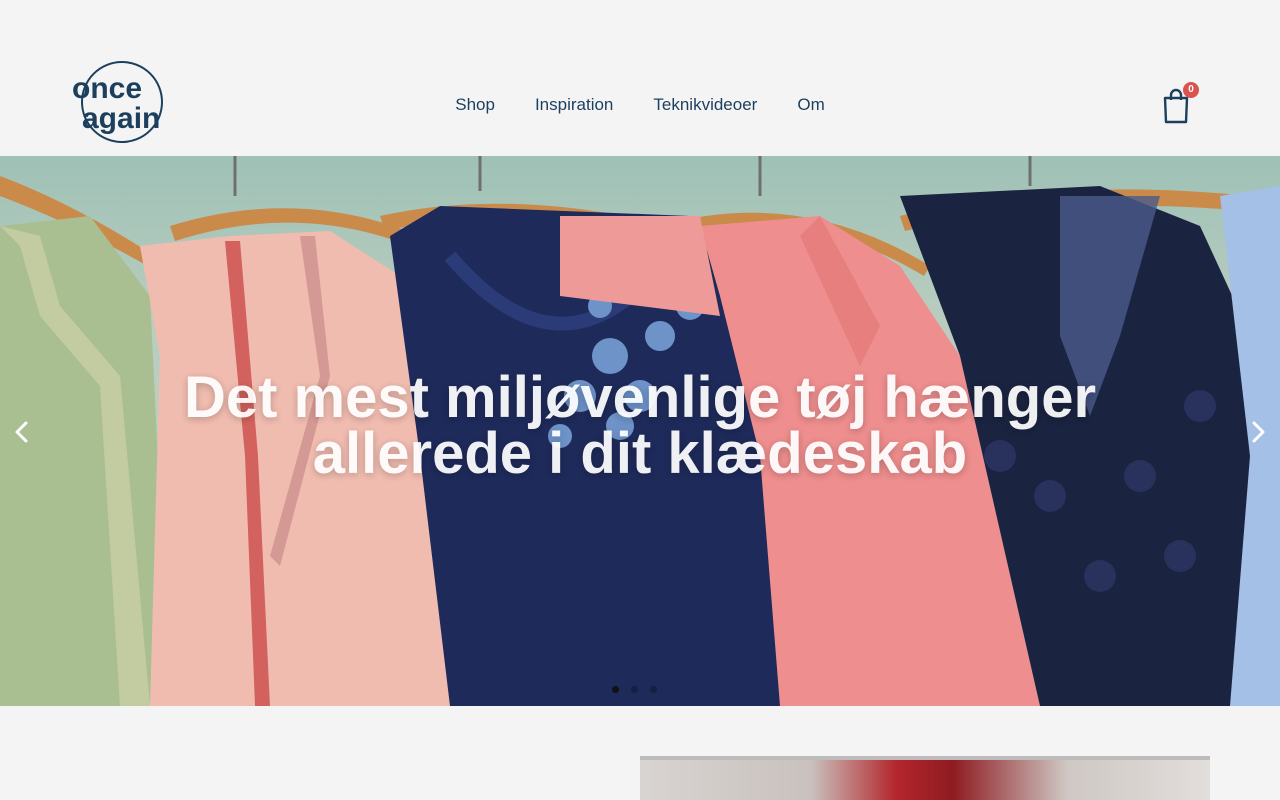  What do you see at coordinates (1258, 432) in the screenshot?
I see `chevron-right-icon` at bounding box center [1258, 432].